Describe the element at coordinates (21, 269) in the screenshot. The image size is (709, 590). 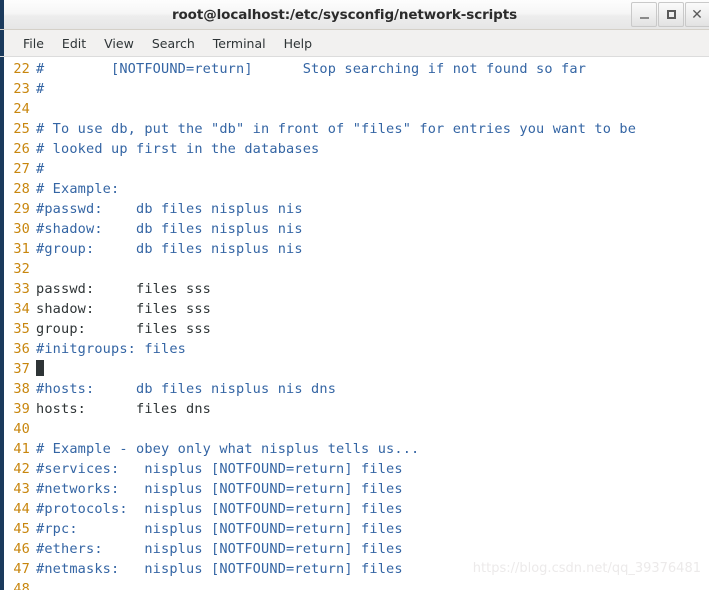
I see `line-number: 32` at that location.